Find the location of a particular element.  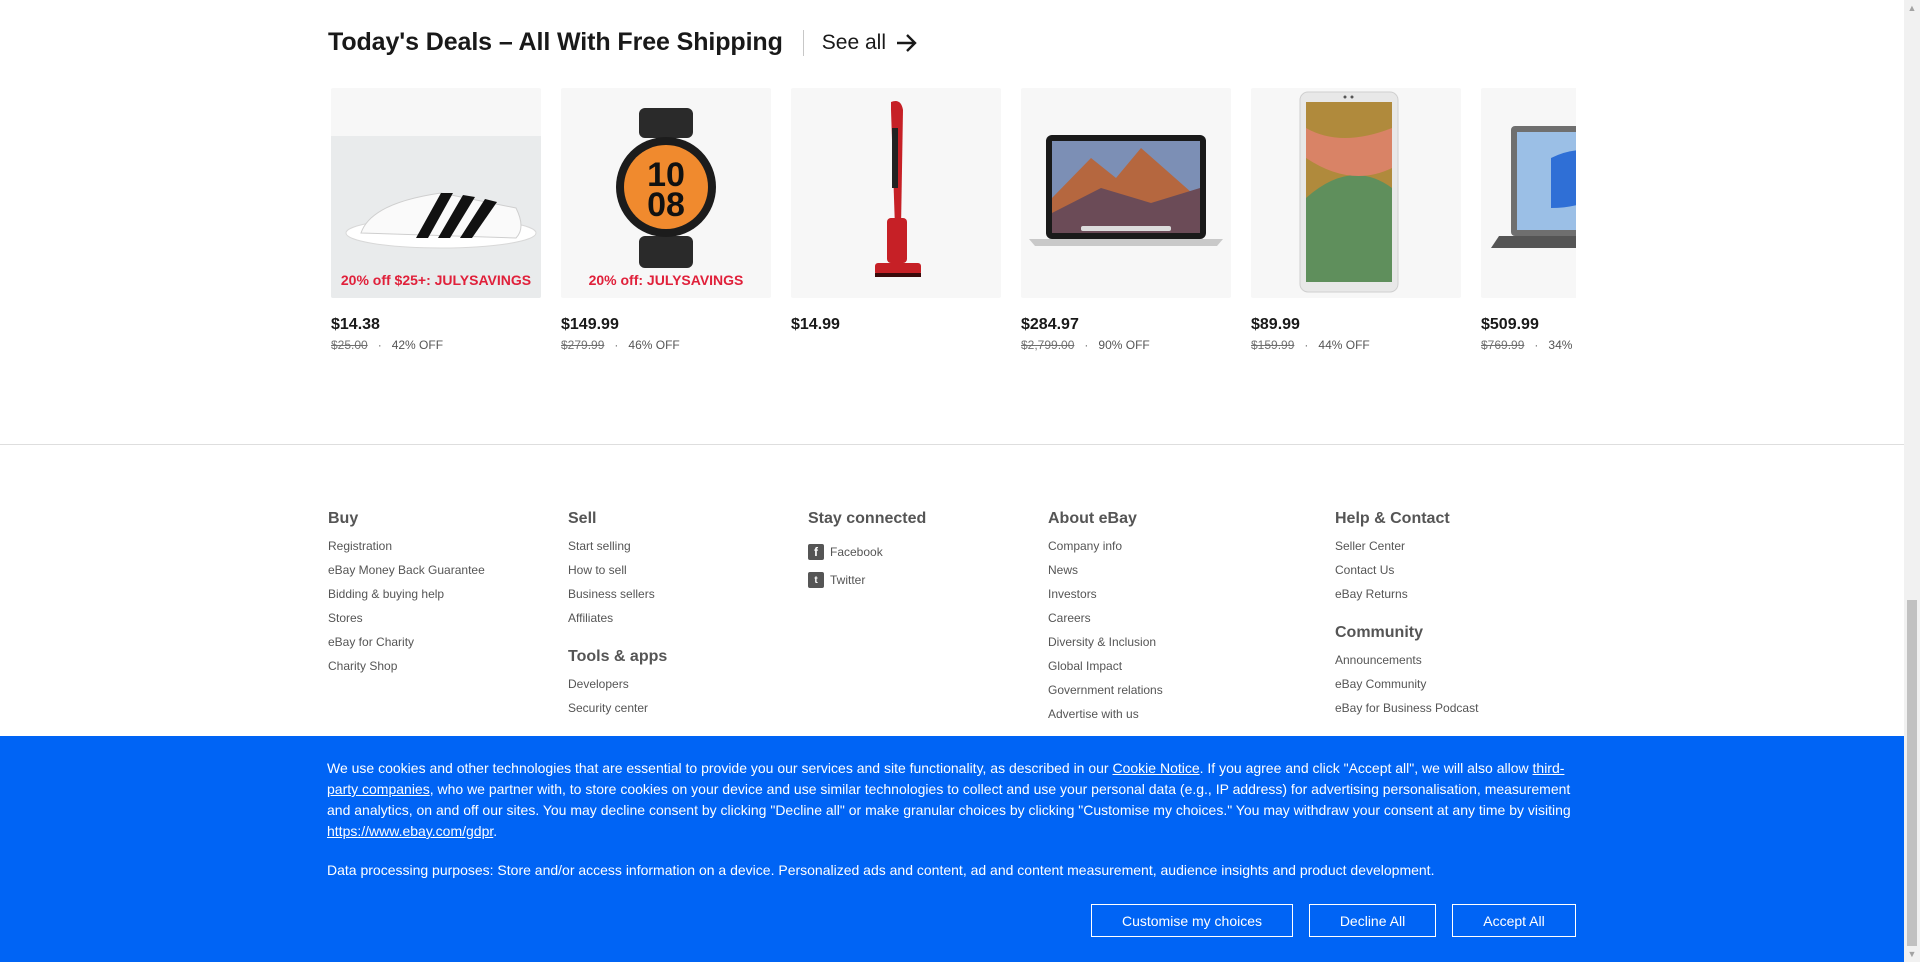

footer-link: Contact Us is located at coordinates (1406, 574).